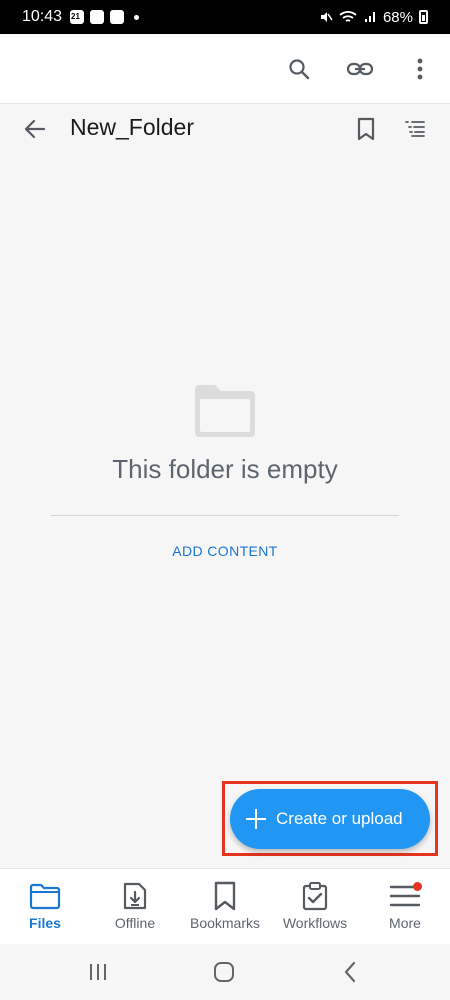 The image size is (450, 1000). What do you see at coordinates (132, 127) in the screenshot?
I see `folder-title: New_Folder` at bounding box center [132, 127].